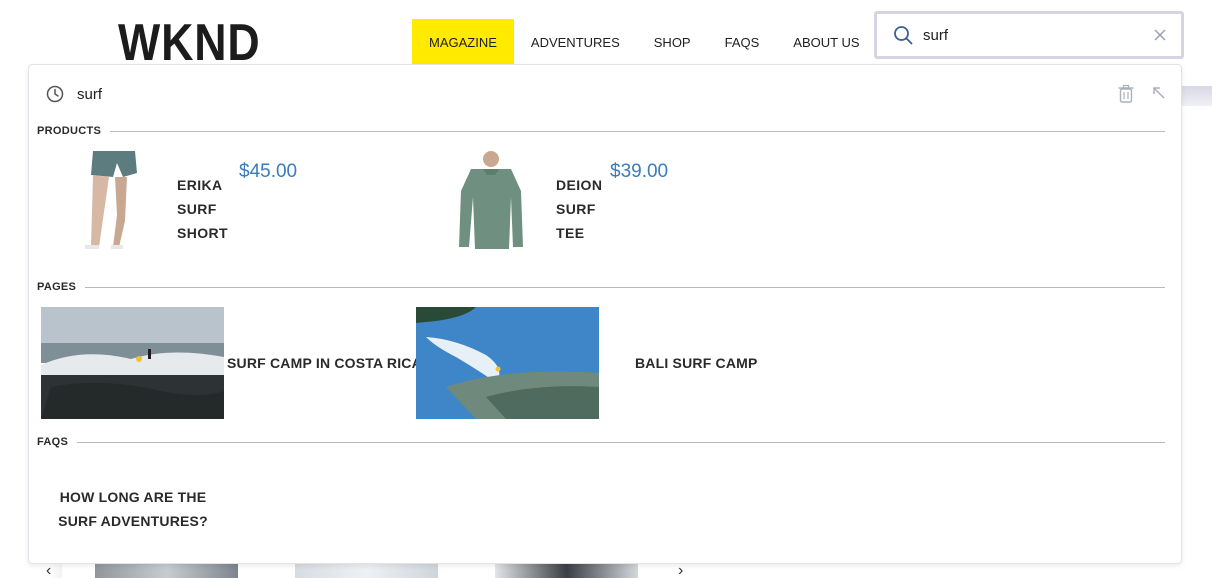 Image resolution: width=1212 pixels, height=578 pixels. What do you see at coordinates (614, 201) in the screenshot?
I see `product-result-item: DEION SURF TEE $39.00` at bounding box center [614, 201].